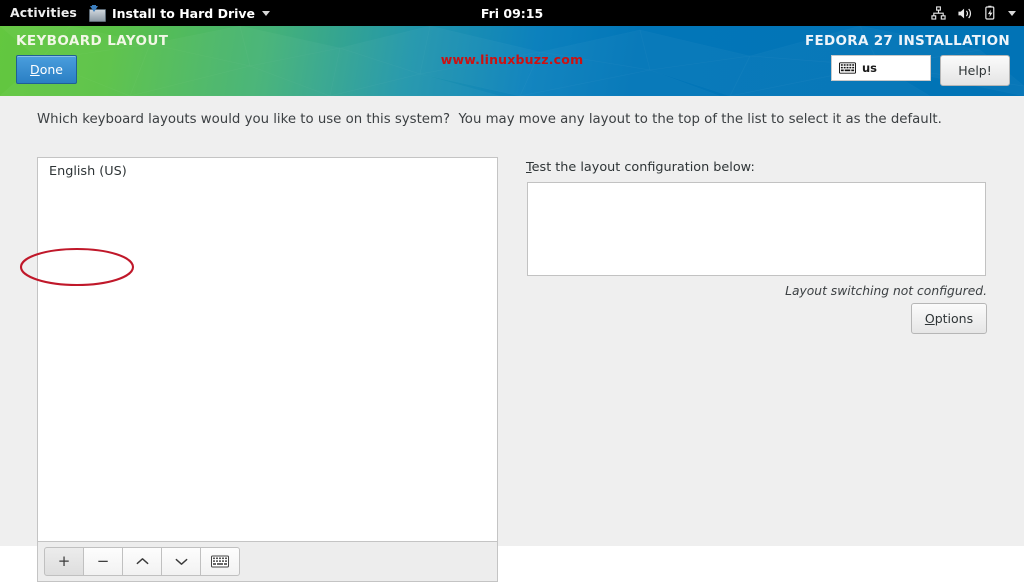 The height and width of the screenshot is (582, 1024). Describe the element at coordinates (990, 12) in the screenshot. I see `battery-icon` at that location.